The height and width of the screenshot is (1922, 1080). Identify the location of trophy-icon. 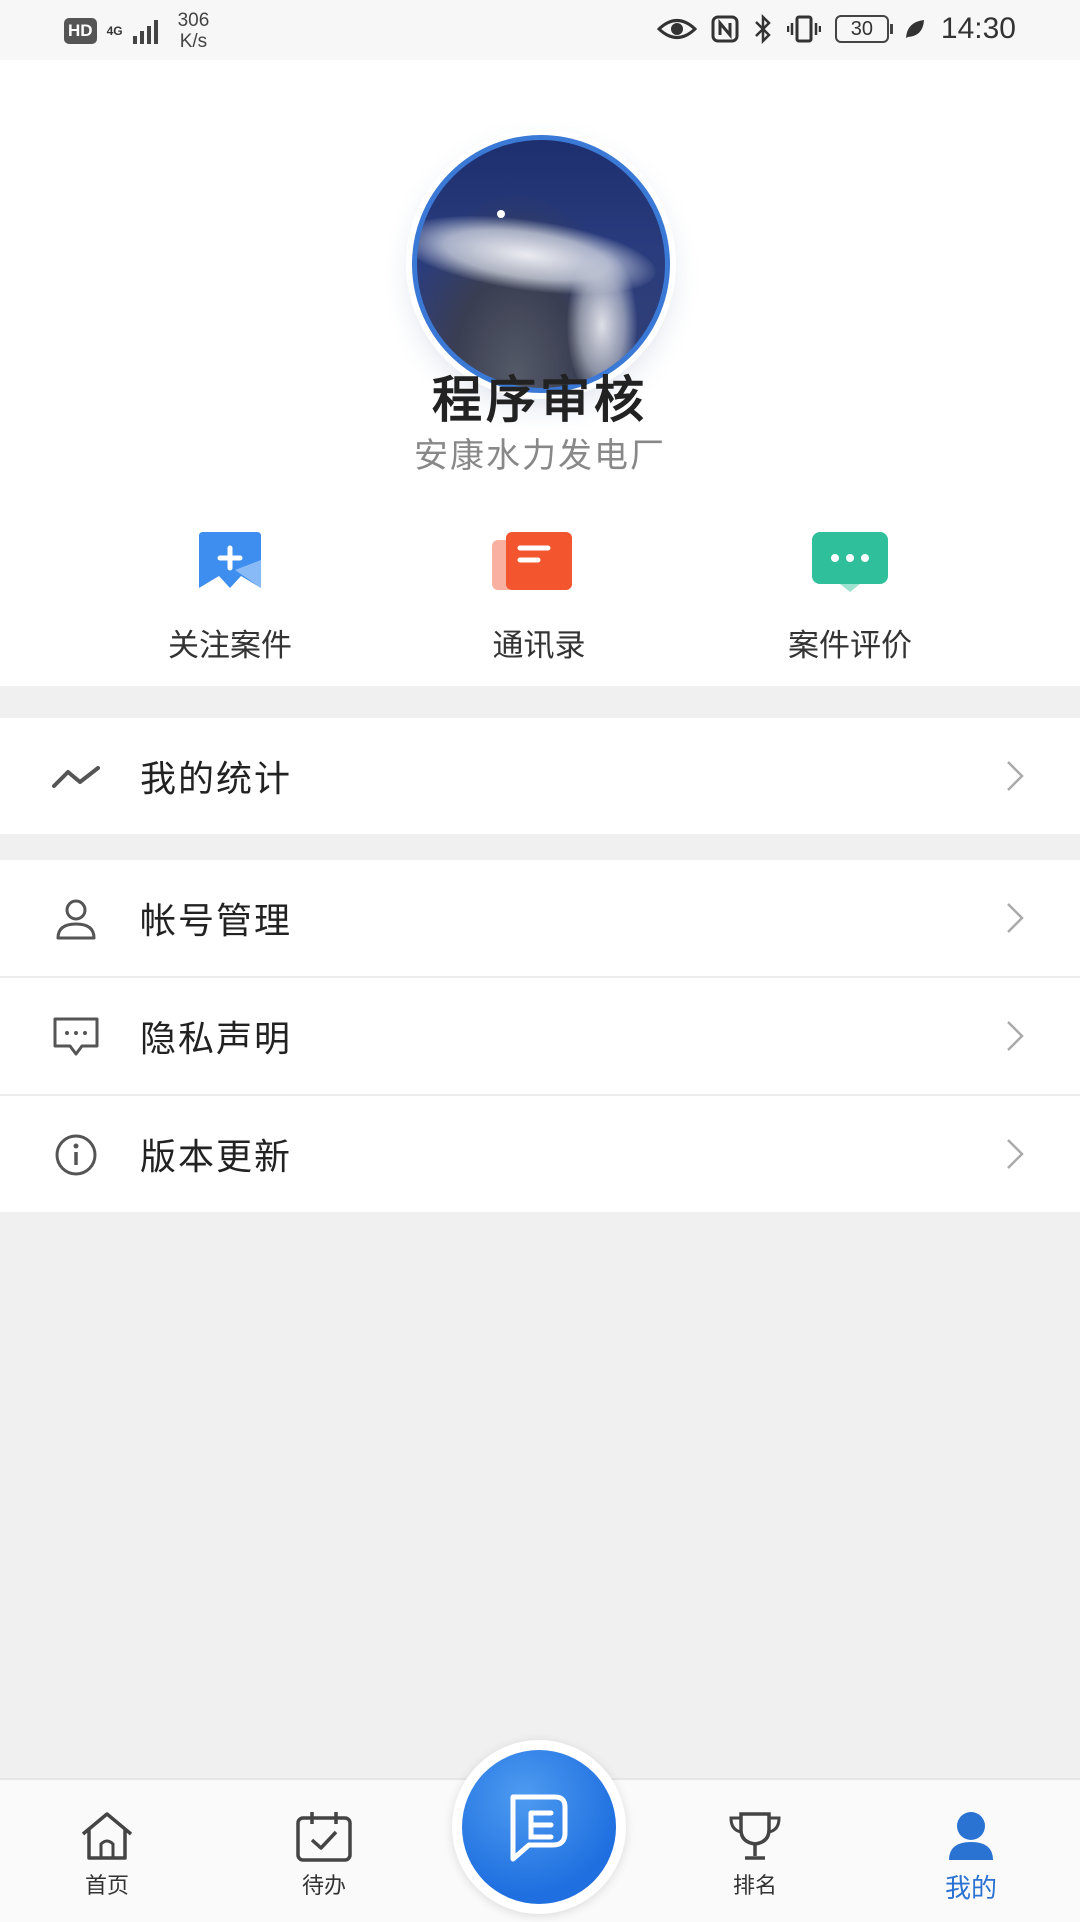
(755, 1836).